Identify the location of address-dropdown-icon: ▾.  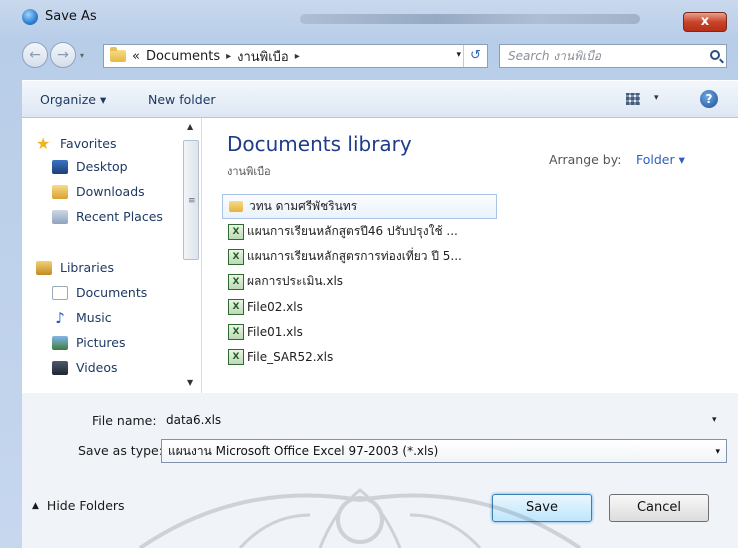
(458, 55).